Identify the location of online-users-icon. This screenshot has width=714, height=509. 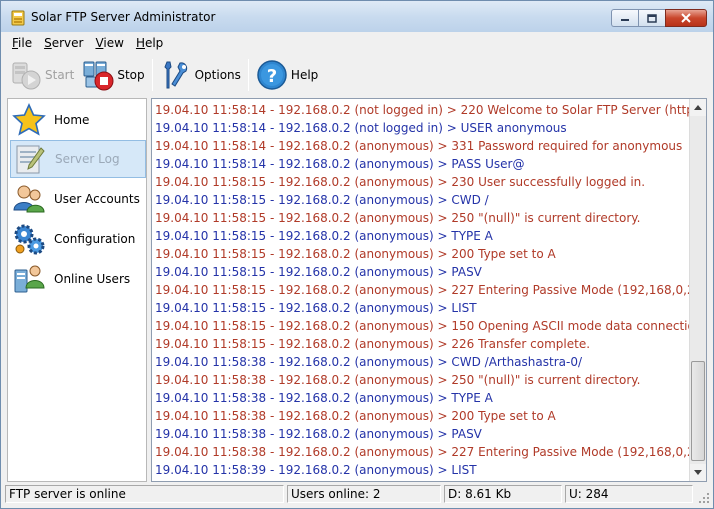
(29, 279).